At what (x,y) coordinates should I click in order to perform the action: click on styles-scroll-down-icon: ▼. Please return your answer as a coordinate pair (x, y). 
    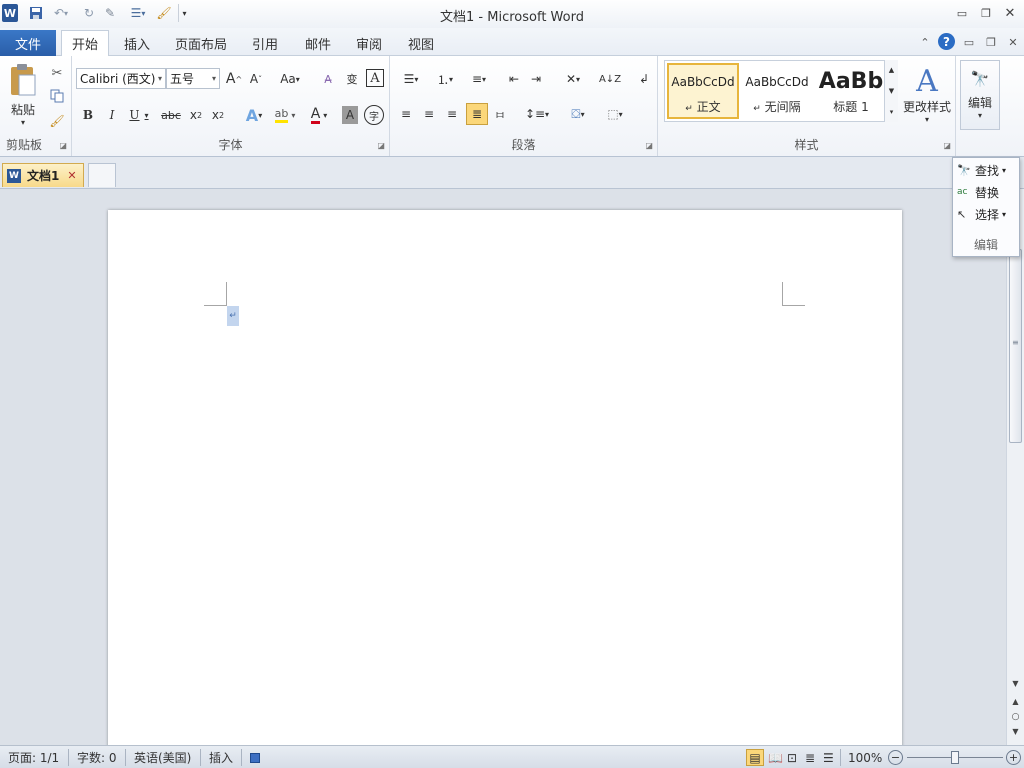
    Looking at the image, I should click on (891, 91).